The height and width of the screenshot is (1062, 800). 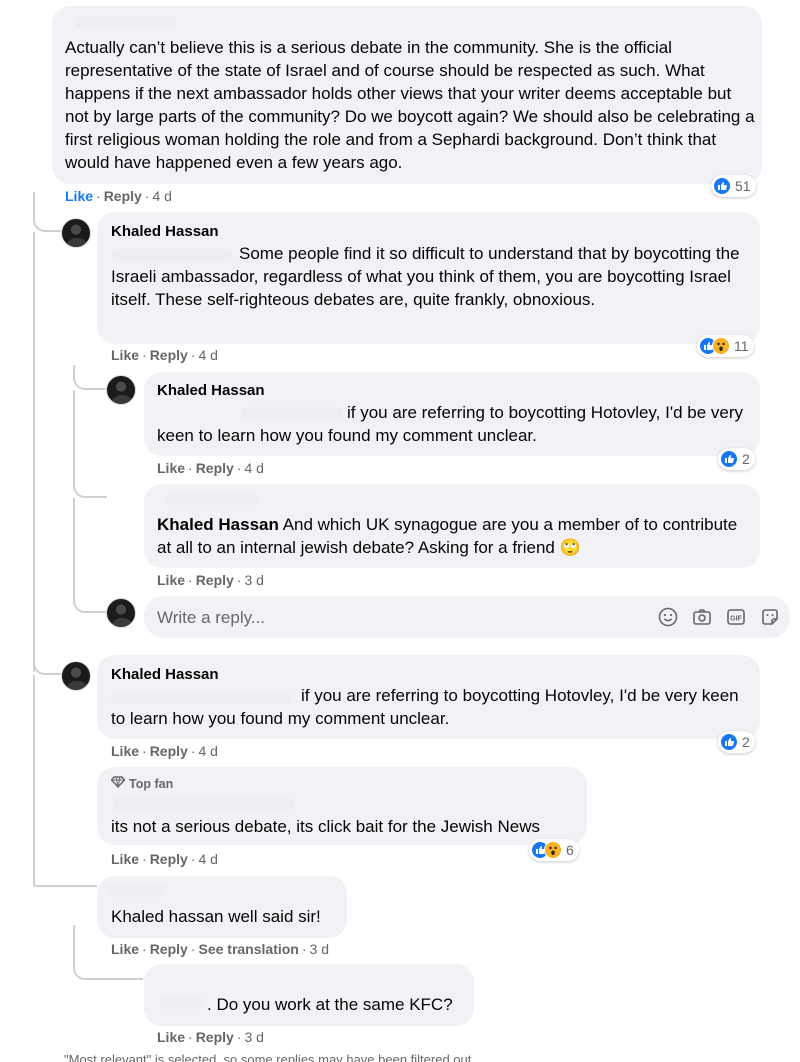 What do you see at coordinates (570, 850) in the screenshot?
I see `reaction-count: 6` at bounding box center [570, 850].